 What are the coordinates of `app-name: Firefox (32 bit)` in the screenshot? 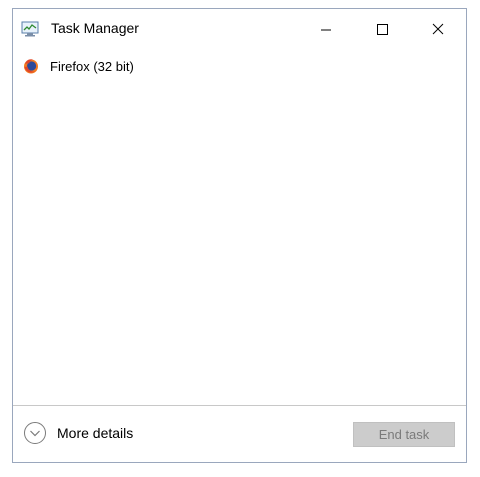 It's located at (92, 66).